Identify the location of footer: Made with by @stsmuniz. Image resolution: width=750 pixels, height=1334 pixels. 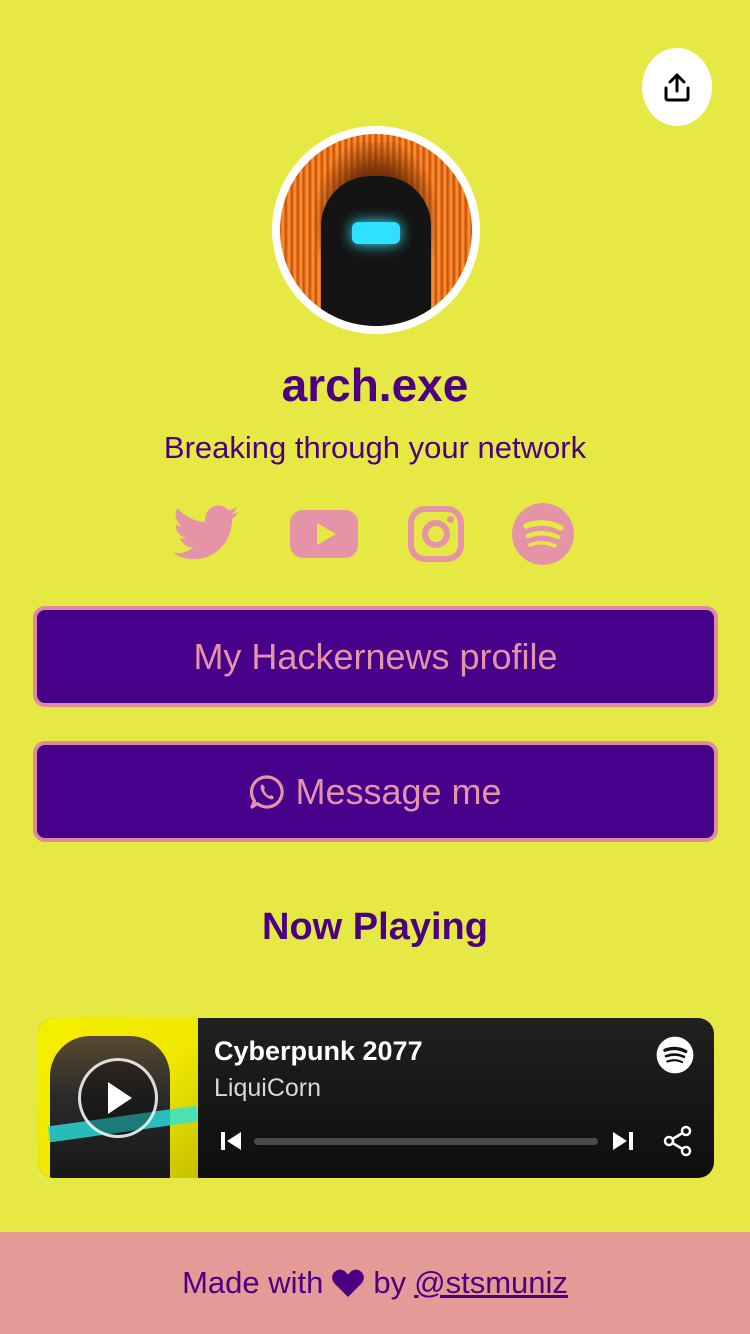
(375, 1283).